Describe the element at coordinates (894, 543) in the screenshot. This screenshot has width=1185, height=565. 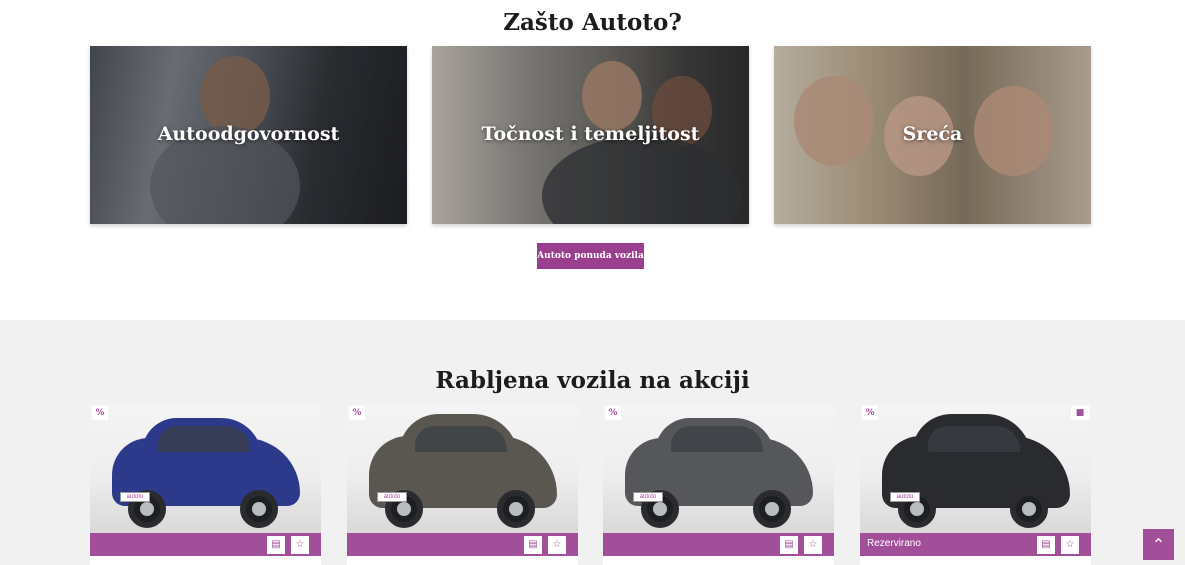
I see `reserved-status: Rezervirano` at that location.